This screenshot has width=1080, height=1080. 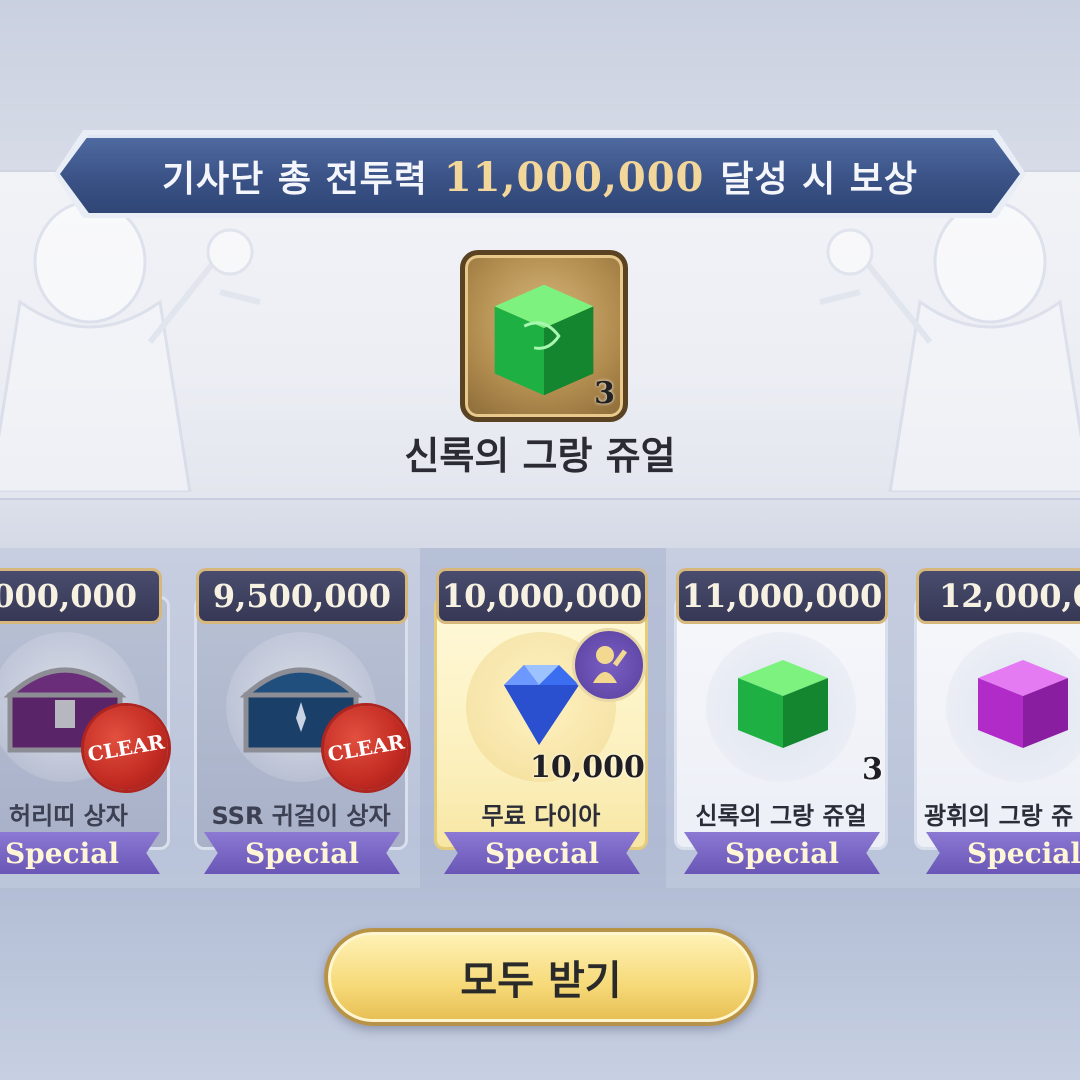 I want to click on person-icon, so click(x=610, y=664).